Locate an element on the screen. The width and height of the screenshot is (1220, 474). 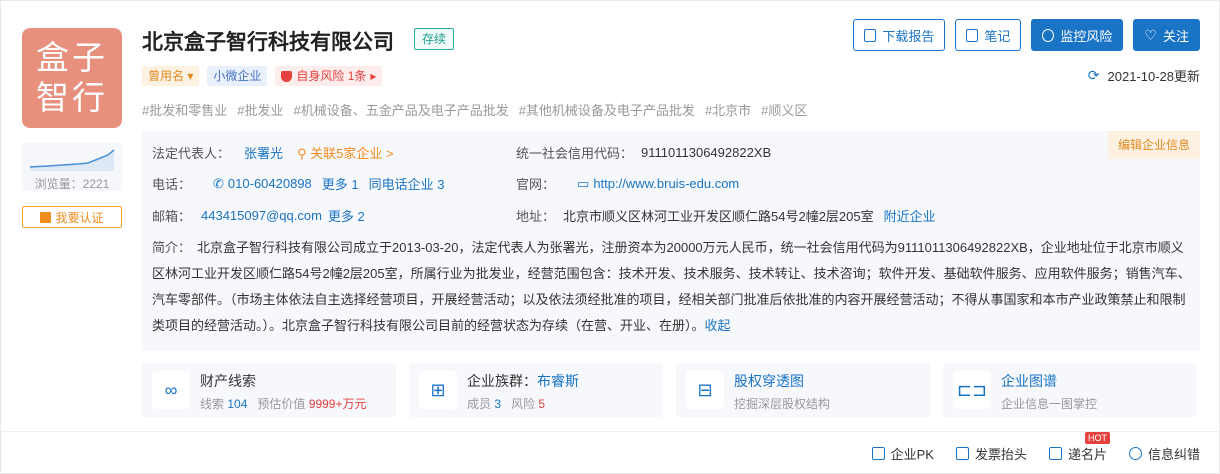
industry-tag: #顺义区 is located at coordinates (784, 109).